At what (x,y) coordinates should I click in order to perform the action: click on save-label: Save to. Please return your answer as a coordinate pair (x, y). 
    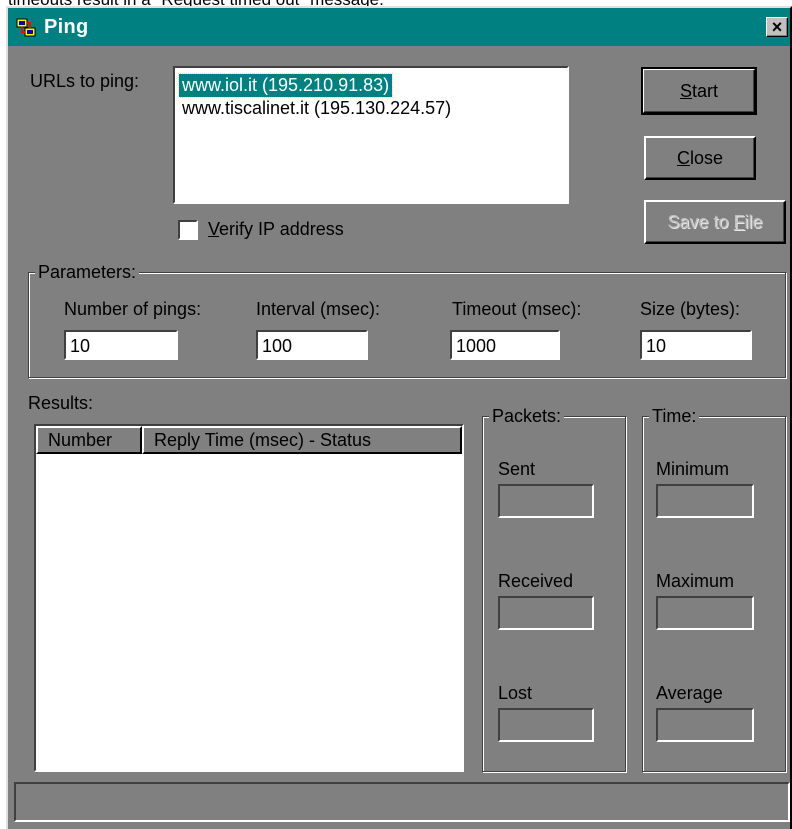
    Looking at the image, I should click on (700, 222).